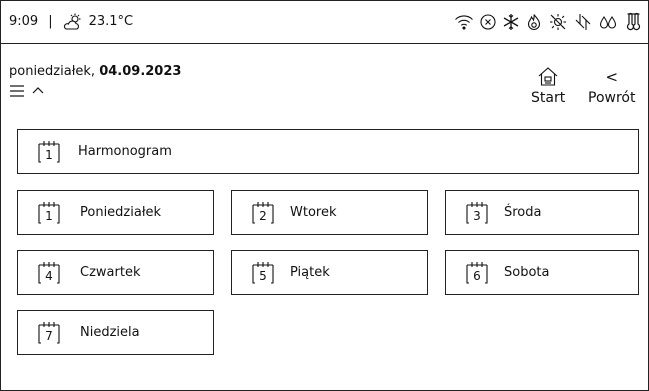  Describe the element at coordinates (548, 98) in the screenshot. I see `start-label: Start` at that location.